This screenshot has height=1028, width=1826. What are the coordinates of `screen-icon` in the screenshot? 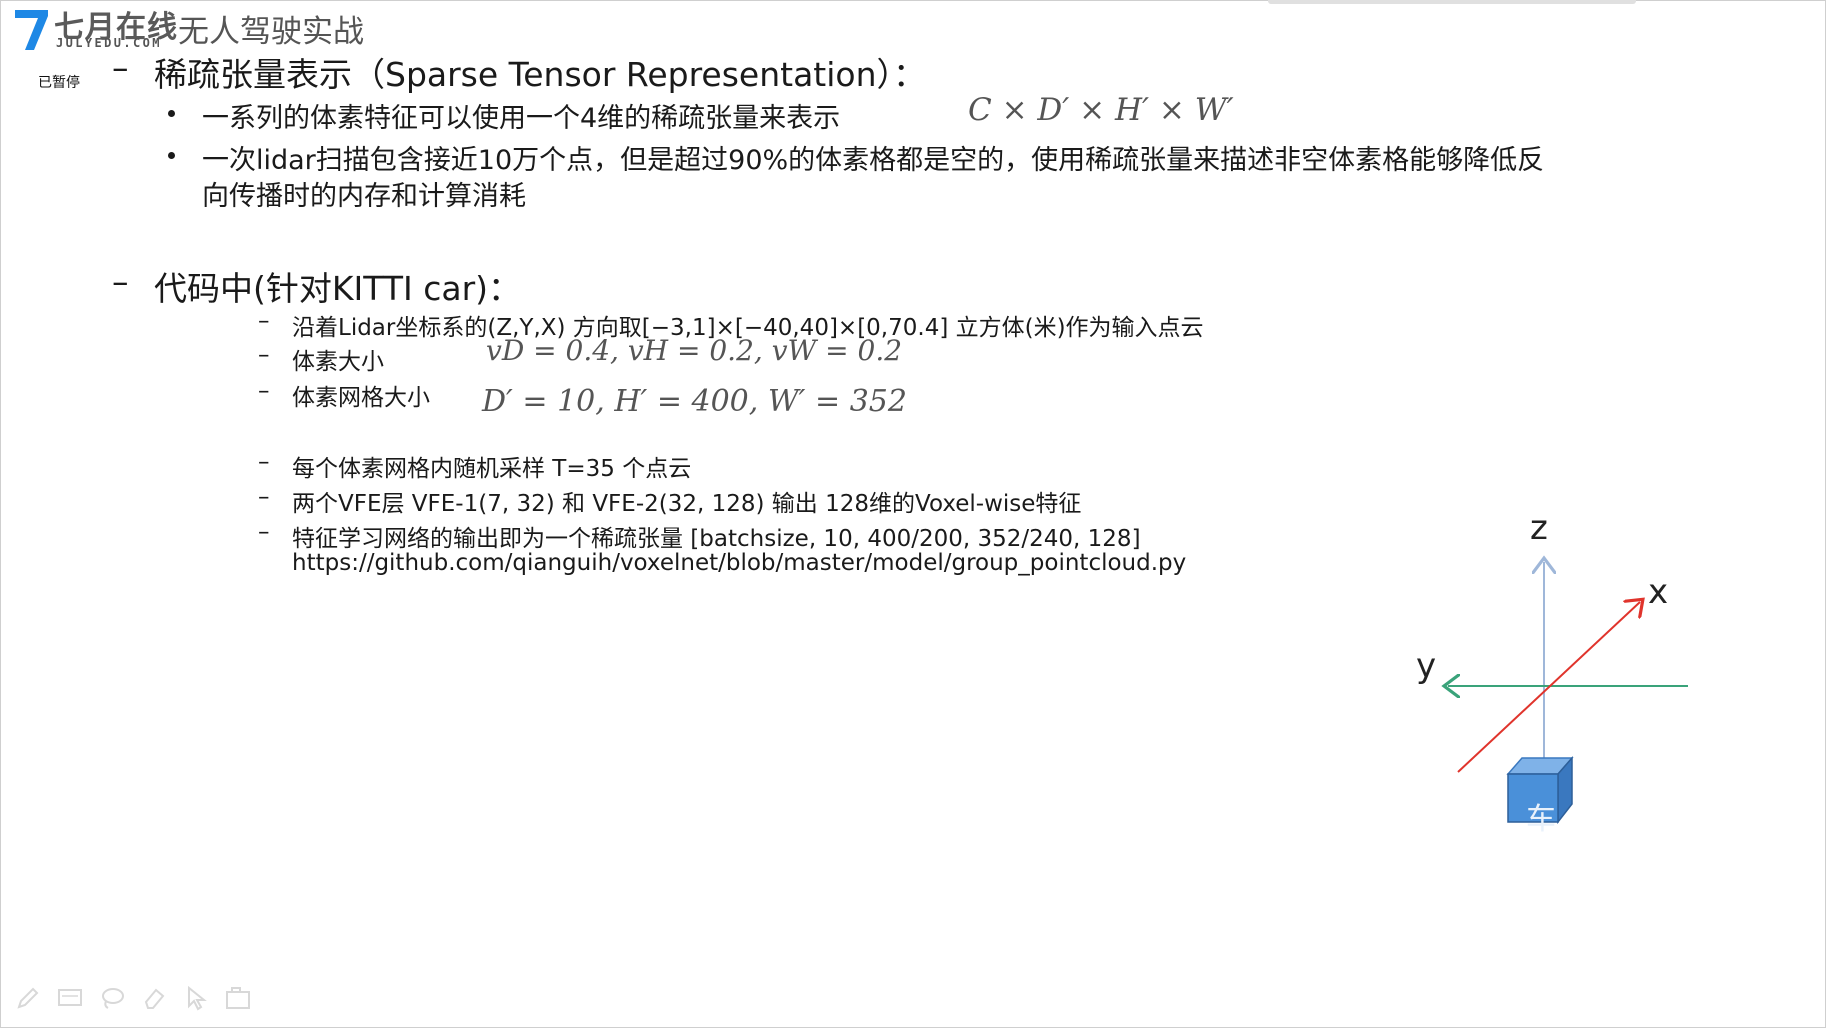 It's located at (70, 998).